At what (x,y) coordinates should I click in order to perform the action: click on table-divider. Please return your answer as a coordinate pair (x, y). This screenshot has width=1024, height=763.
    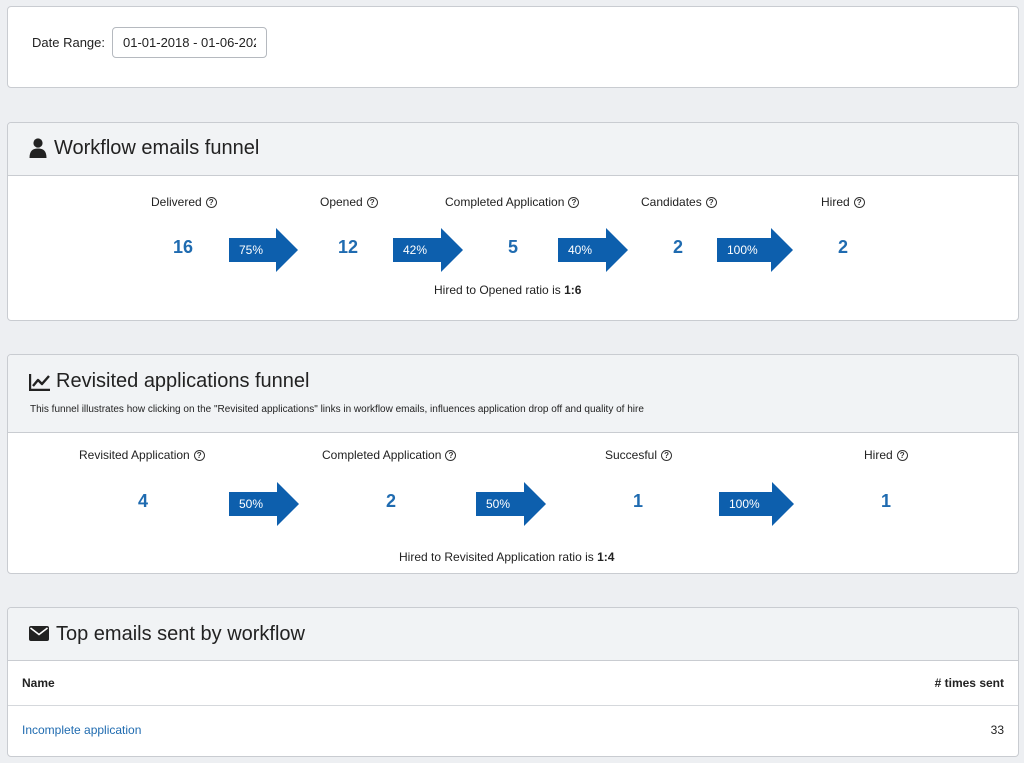
    Looking at the image, I should click on (513, 705).